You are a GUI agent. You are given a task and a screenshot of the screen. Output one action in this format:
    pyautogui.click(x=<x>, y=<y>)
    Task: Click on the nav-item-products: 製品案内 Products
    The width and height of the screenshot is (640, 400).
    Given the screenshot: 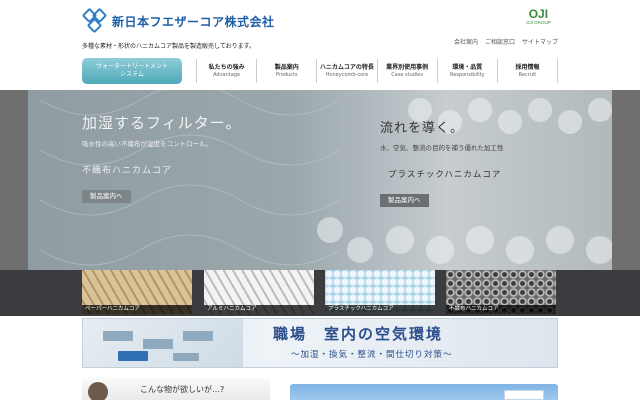 What is the action you would take?
    pyautogui.click(x=286, y=71)
    